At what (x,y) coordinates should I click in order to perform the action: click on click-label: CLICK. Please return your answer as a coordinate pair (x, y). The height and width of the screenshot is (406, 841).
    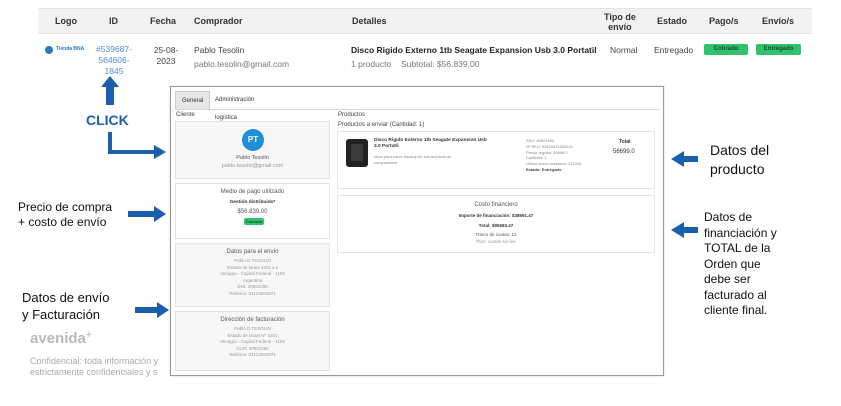
    Looking at the image, I should click on (107, 120).